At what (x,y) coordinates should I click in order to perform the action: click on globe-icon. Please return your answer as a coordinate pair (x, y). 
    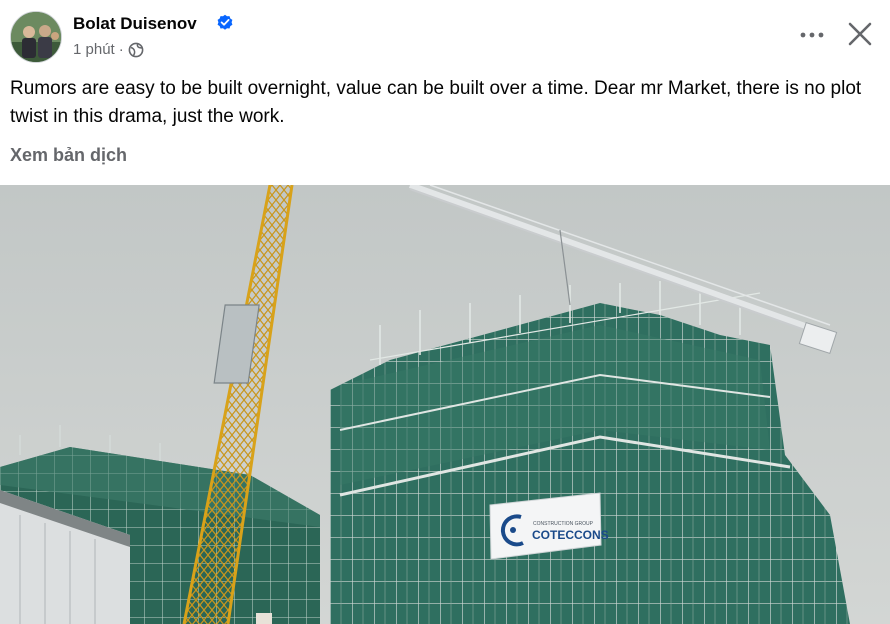
    Looking at the image, I should click on (136, 50).